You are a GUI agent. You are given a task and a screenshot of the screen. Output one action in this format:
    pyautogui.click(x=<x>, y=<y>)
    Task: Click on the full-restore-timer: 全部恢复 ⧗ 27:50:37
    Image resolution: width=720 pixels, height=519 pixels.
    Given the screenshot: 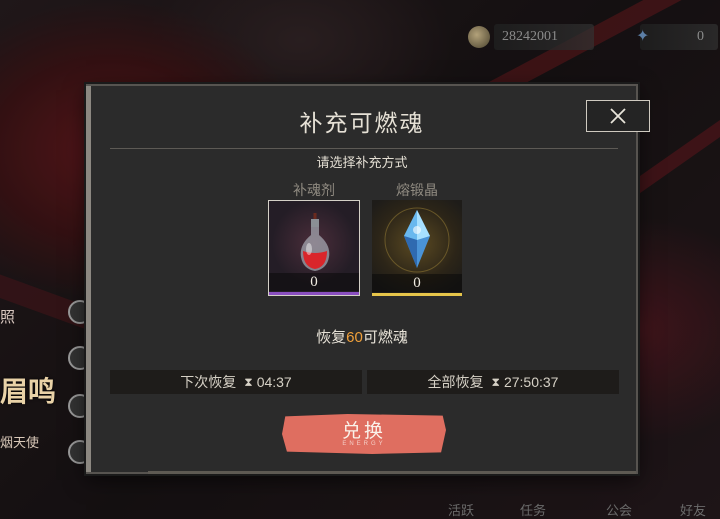 What is the action you would take?
    pyautogui.click(x=493, y=382)
    